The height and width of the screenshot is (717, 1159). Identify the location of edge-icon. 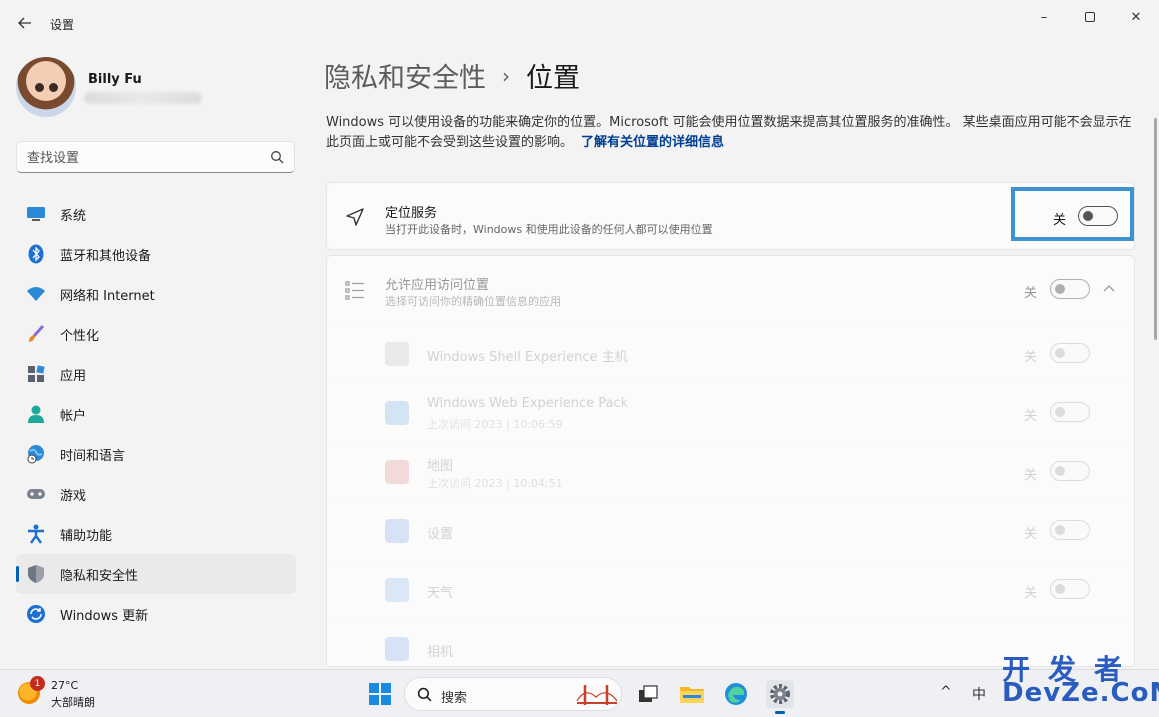
(736, 694).